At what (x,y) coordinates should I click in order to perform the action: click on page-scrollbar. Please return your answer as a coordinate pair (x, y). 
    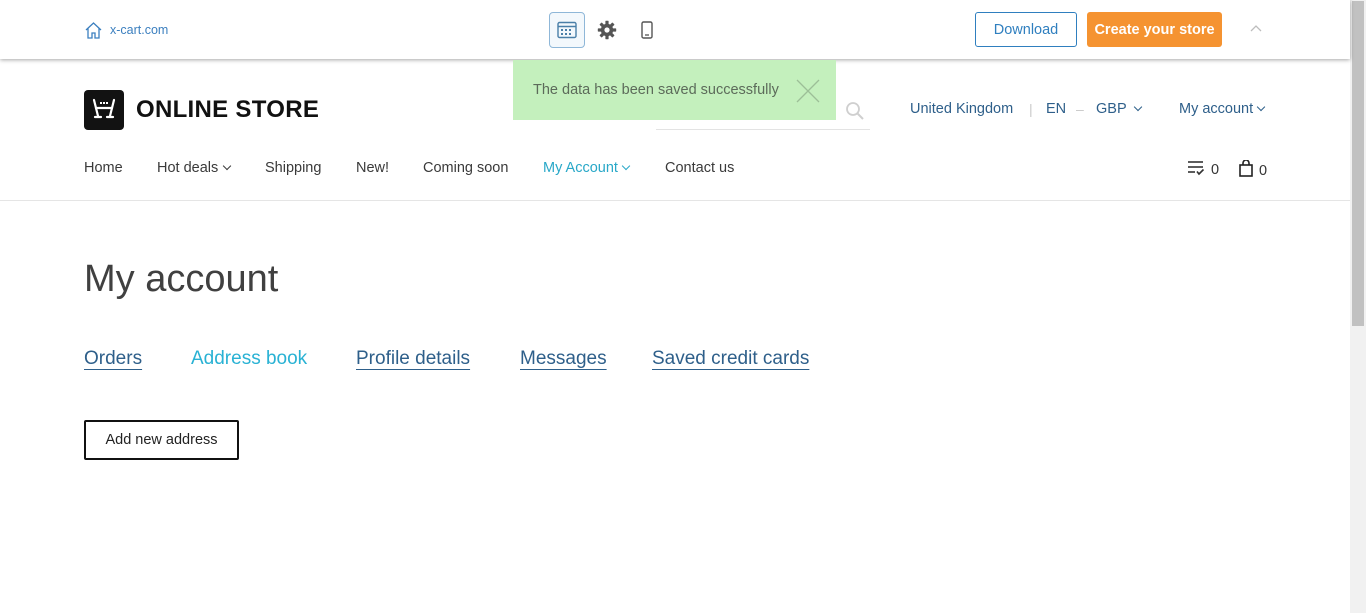
    Looking at the image, I should click on (1358, 306).